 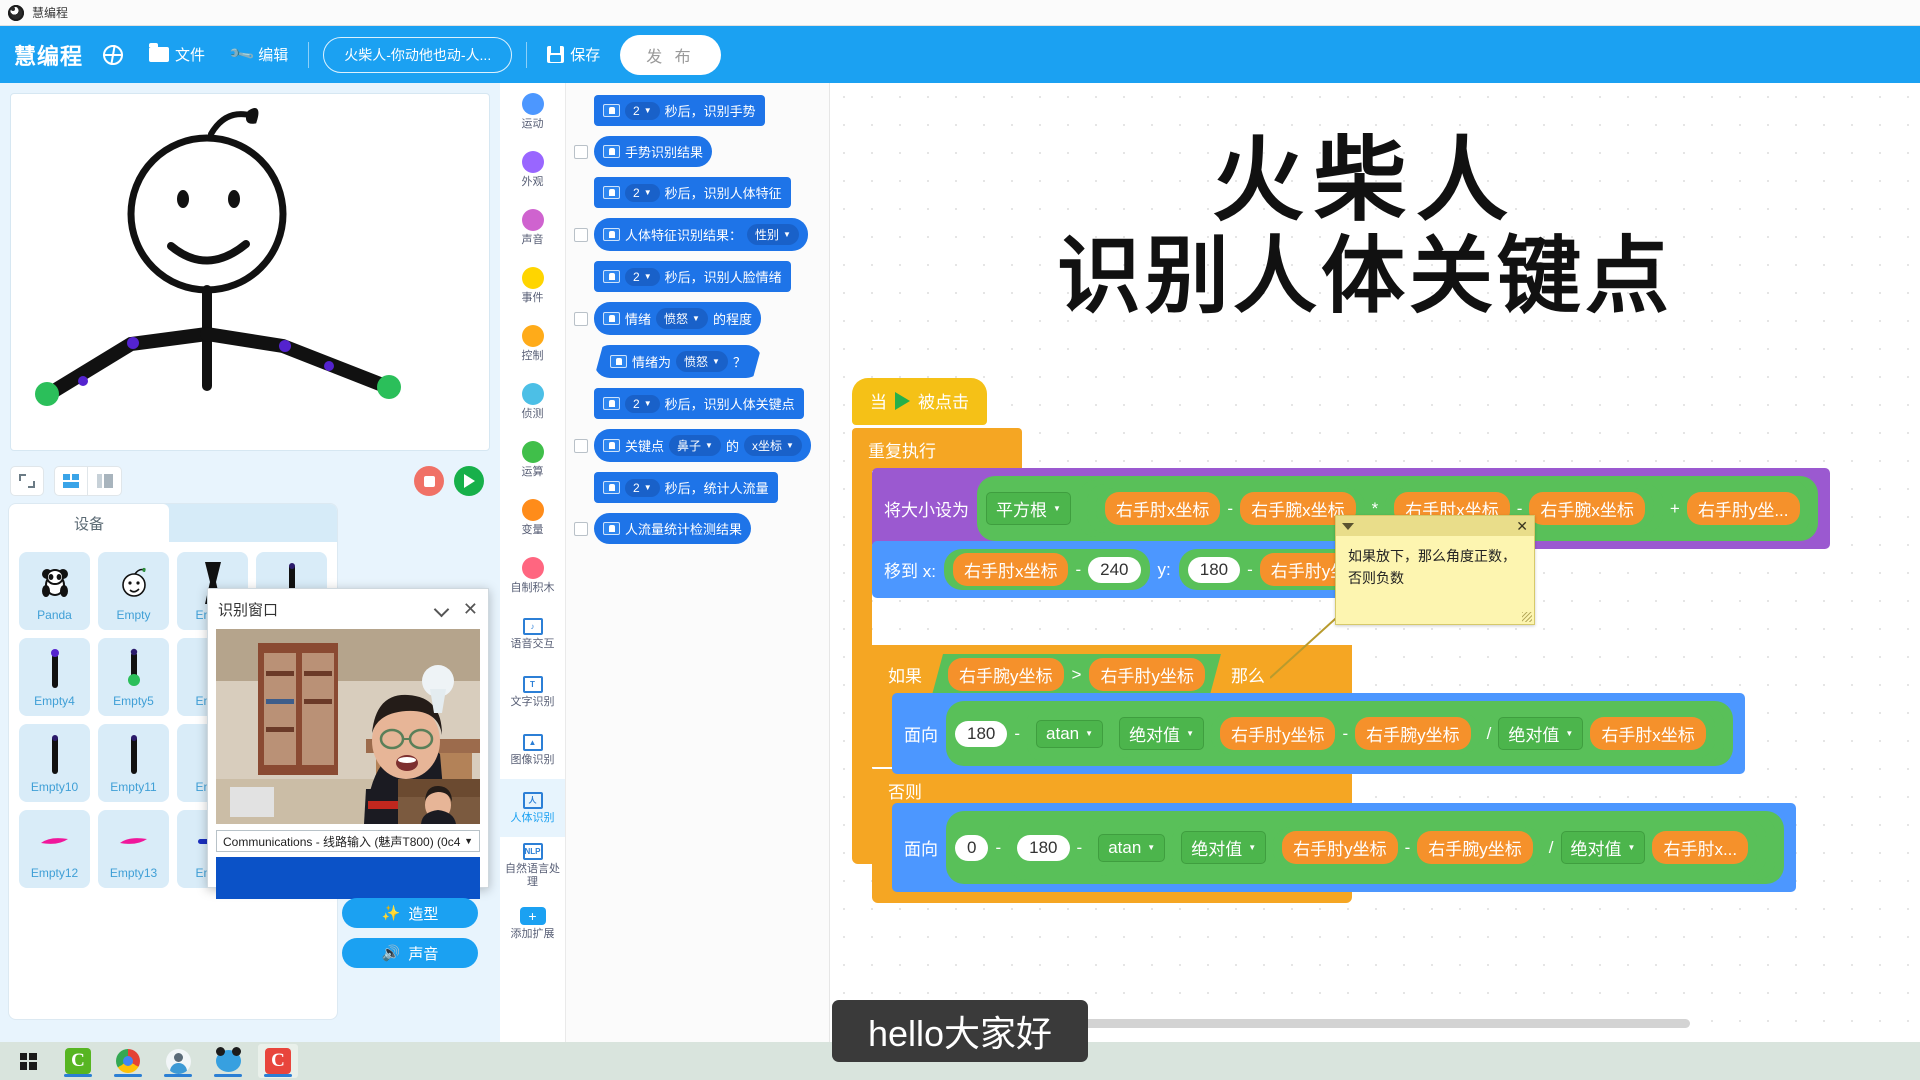 What do you see at coordinates (1028, 508) in the screenshot?
I see `math-function-dropdown: 平方根 ▼` at bounding box center [1028, 508].